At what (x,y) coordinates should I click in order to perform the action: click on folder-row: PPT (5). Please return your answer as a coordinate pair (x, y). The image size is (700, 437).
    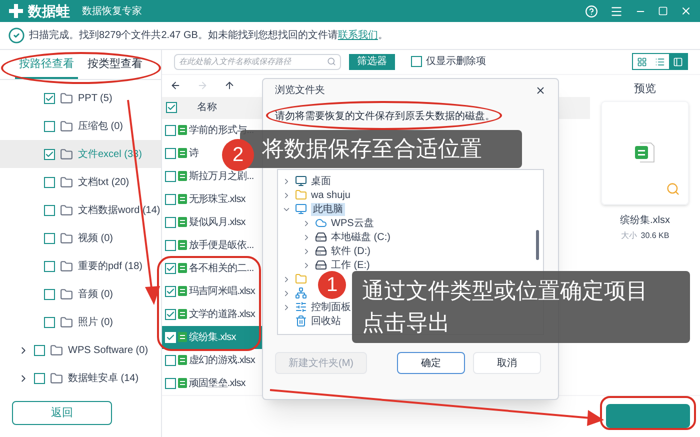
    Looking at the image, I should click on (80, 98).